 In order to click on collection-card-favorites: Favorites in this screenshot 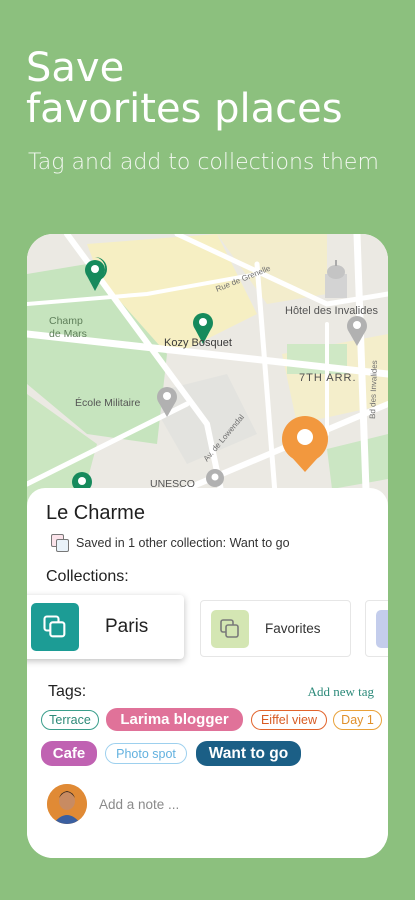, I will do `click(275, 628)`.